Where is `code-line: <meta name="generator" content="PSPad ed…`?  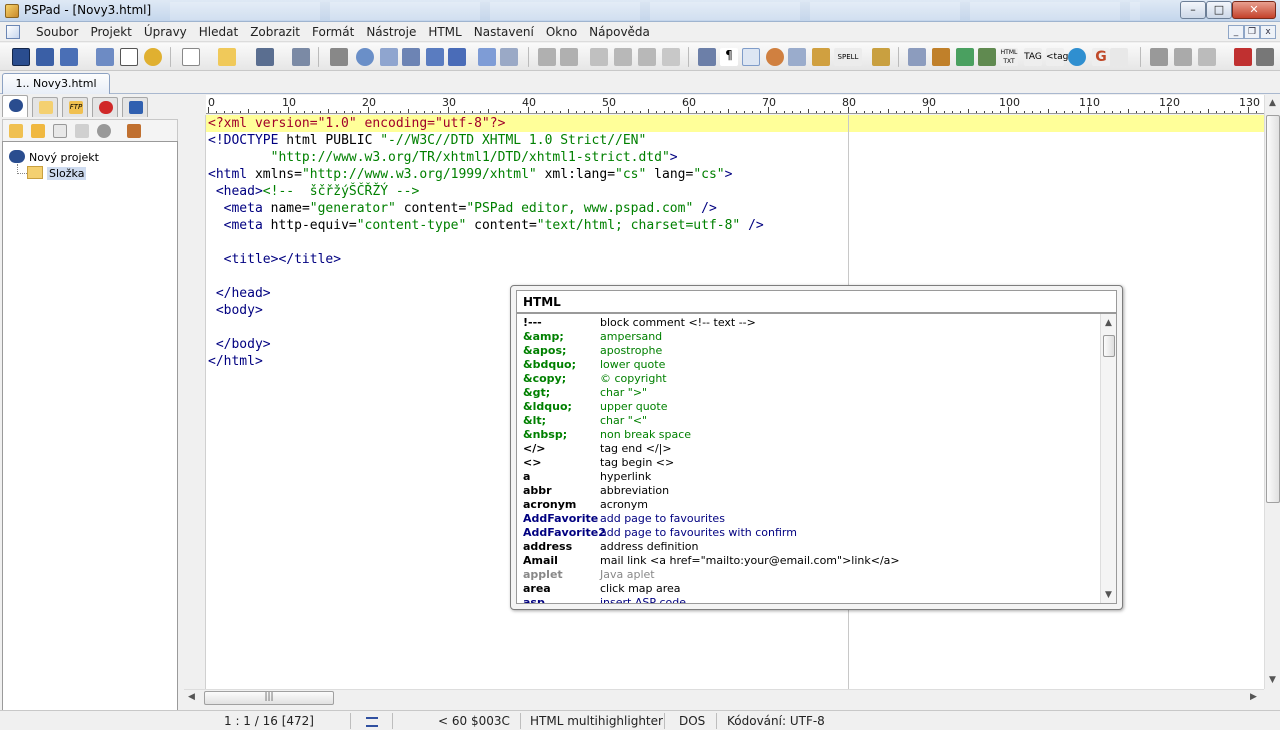
code-line: <meta name="generator" content="PSPad ed… is located at coordinates (462, 208).